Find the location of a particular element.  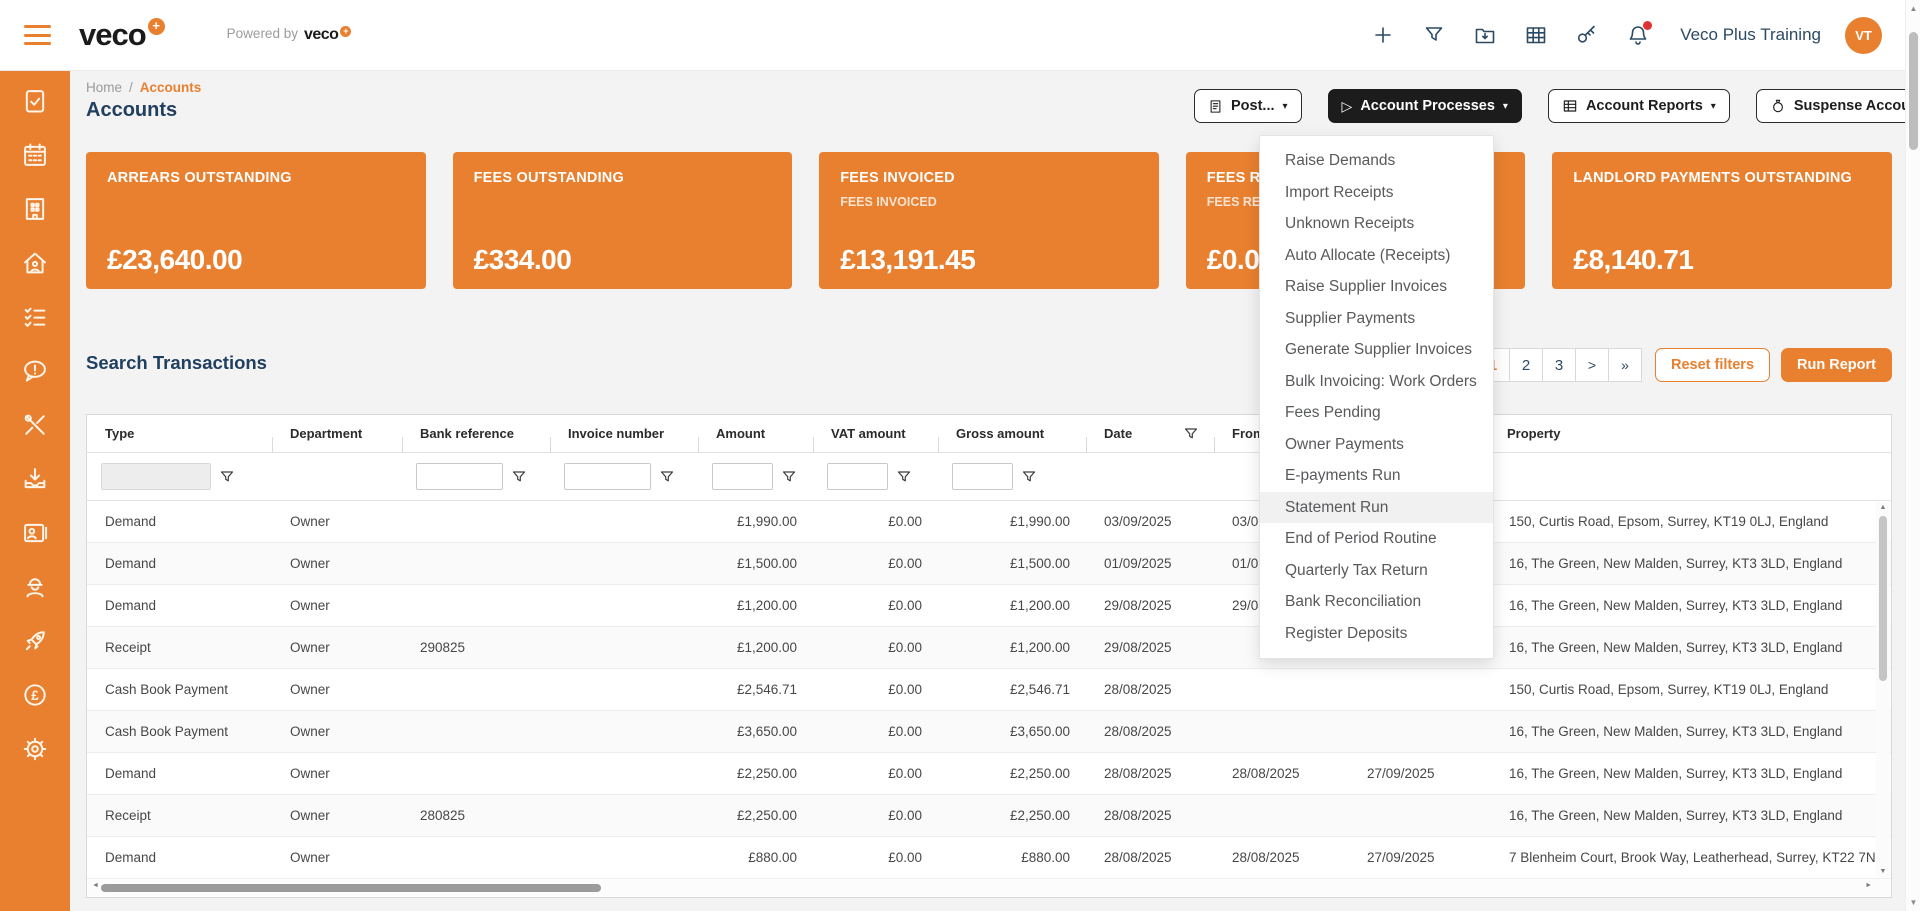

last-page-button: » is located at coordinates (1625, 365).